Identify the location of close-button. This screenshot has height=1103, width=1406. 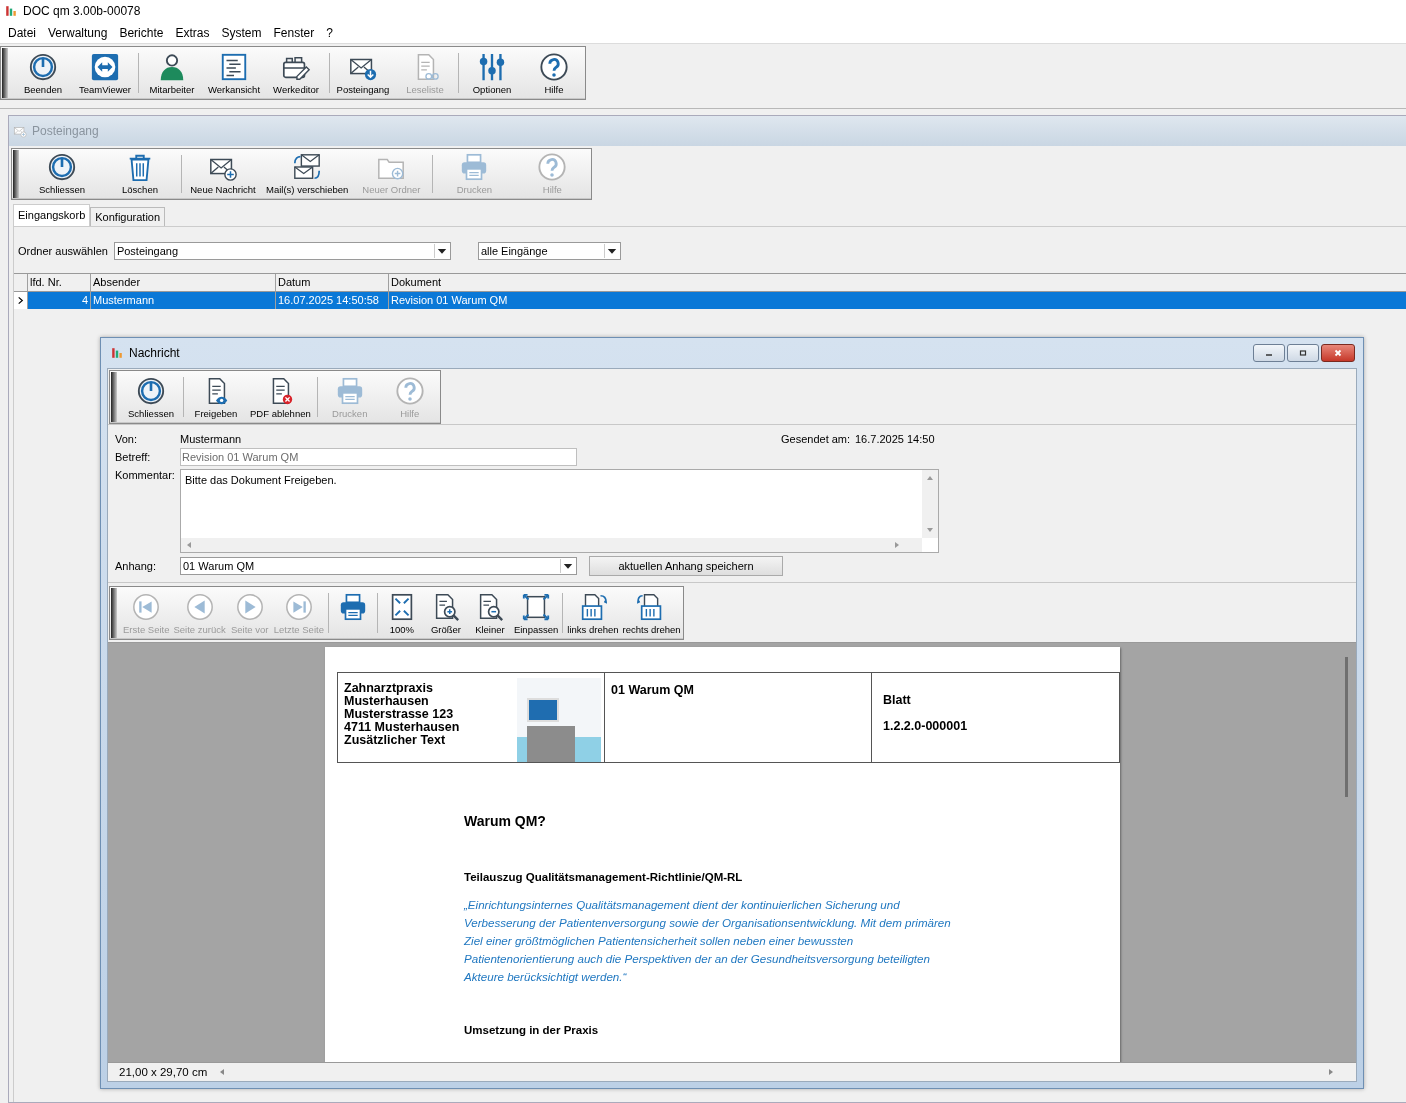
(1338, 353).